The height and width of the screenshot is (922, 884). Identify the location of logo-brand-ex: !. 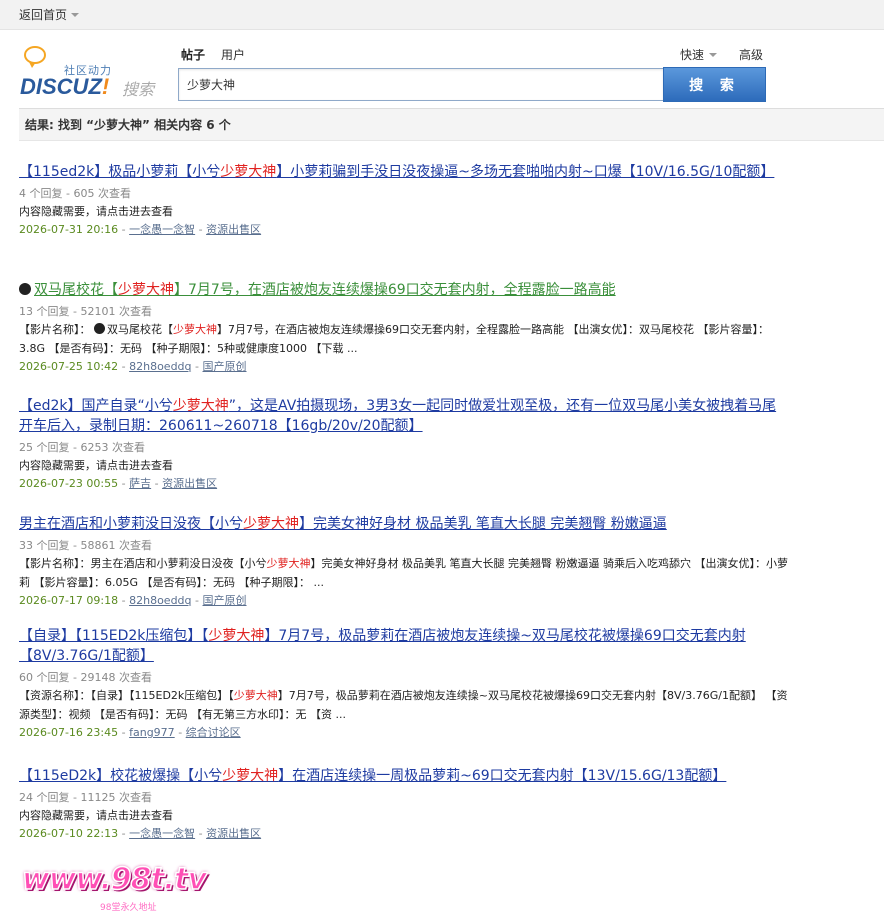
(105, 86).